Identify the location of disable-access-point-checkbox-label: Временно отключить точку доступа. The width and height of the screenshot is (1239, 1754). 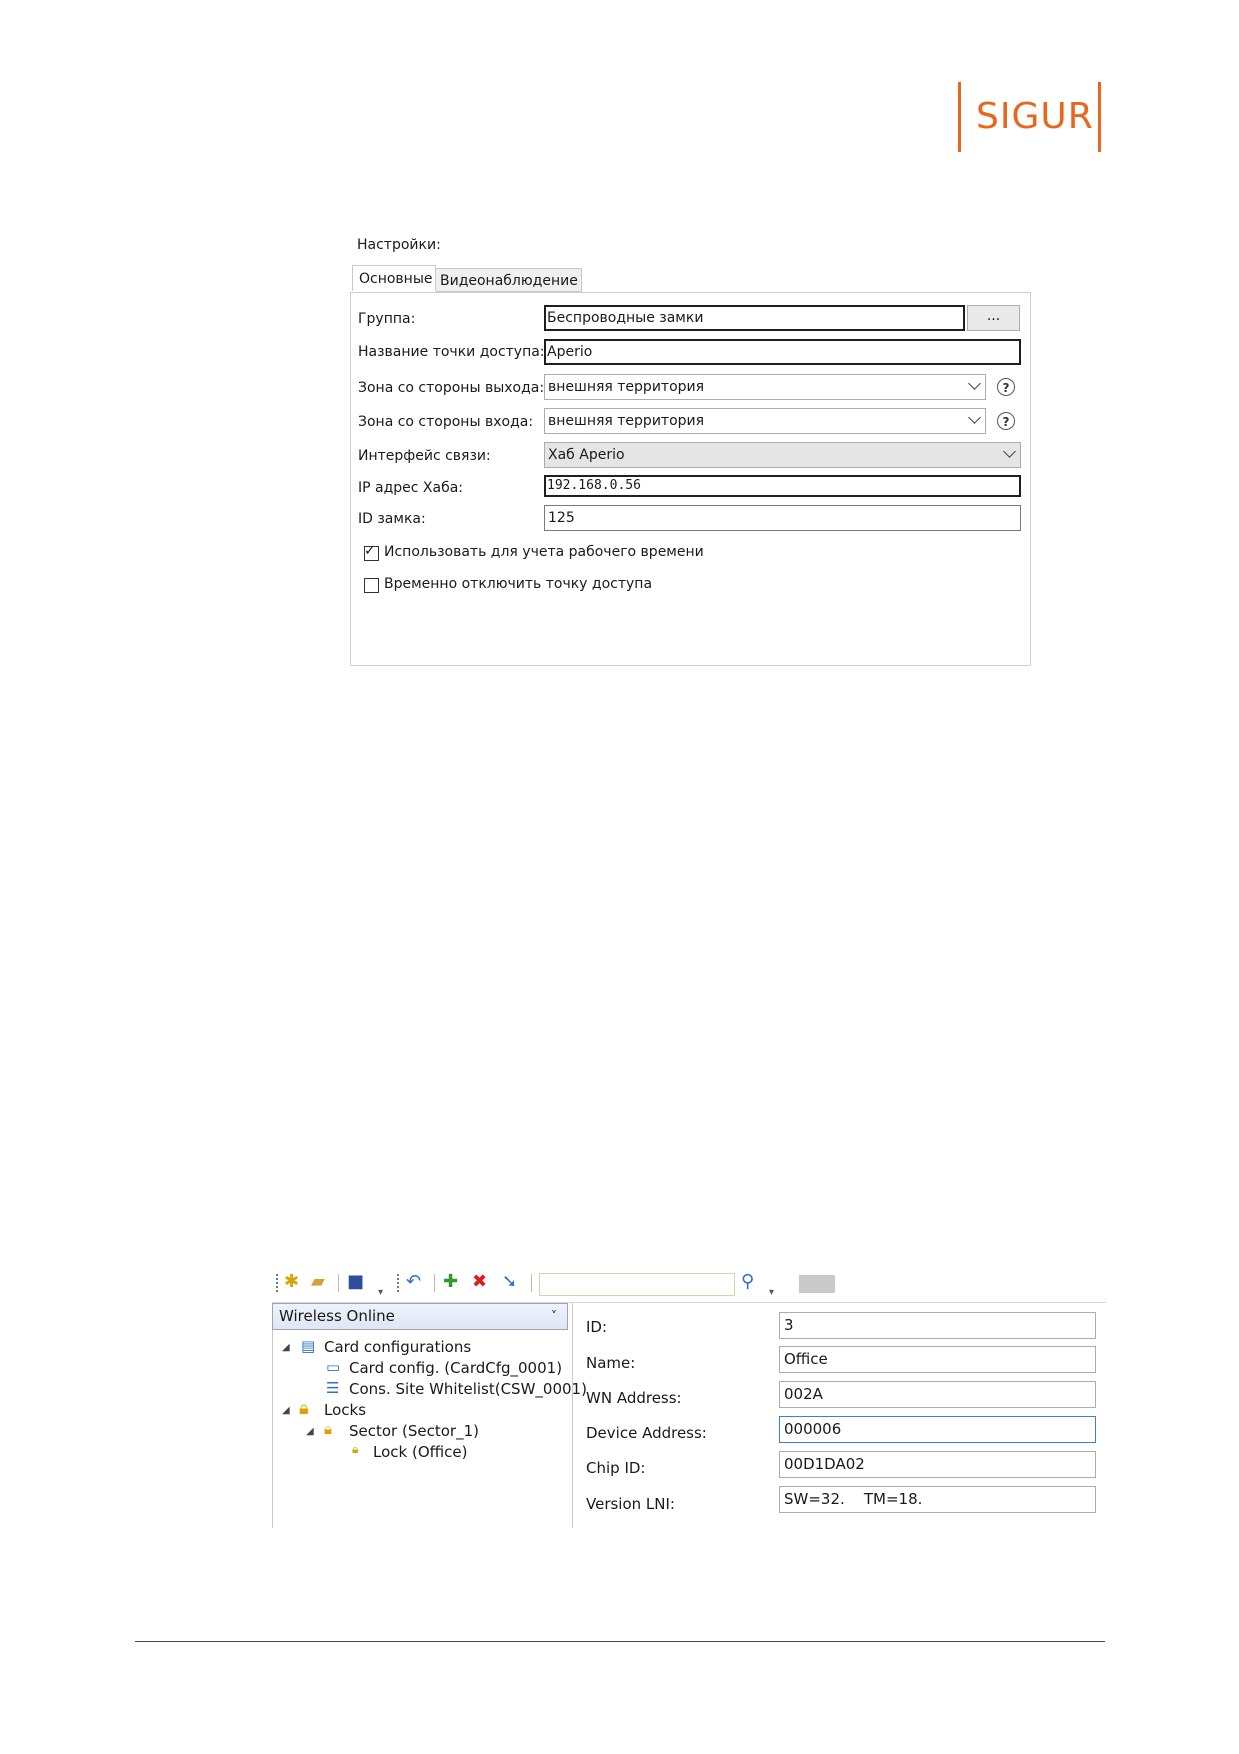
(518, 584).